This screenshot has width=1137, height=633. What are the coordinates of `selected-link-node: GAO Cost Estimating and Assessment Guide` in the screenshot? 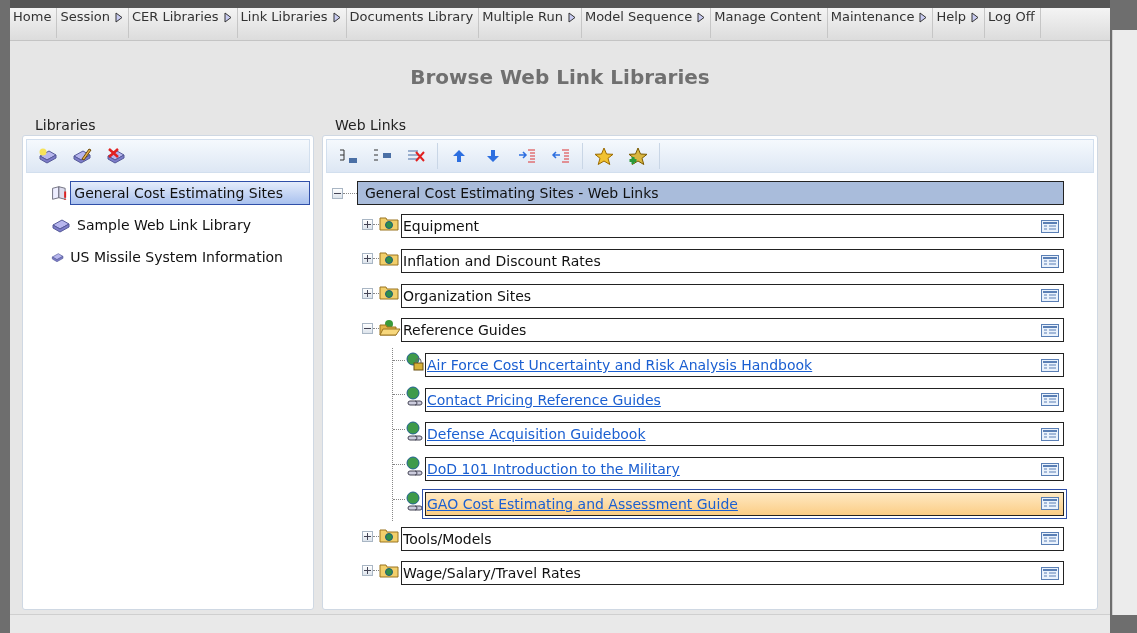 It's located at (744, 503).